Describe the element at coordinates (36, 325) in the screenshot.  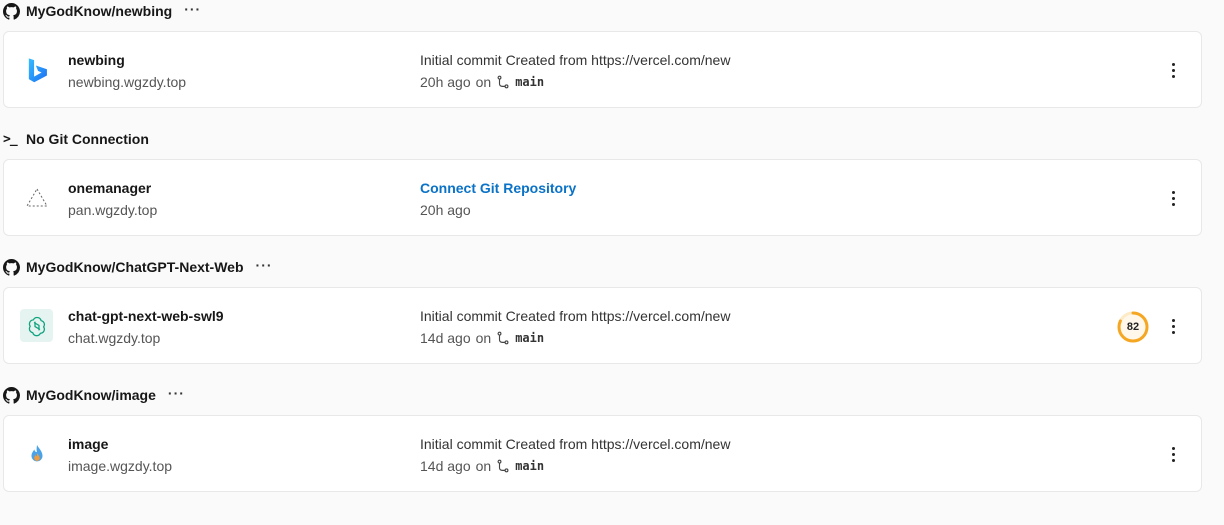
I see `openai-logo` at that location.